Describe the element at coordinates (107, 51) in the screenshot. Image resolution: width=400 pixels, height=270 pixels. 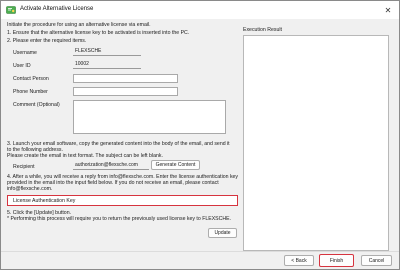
I see `username-value: FLEXSCHE` at that location.